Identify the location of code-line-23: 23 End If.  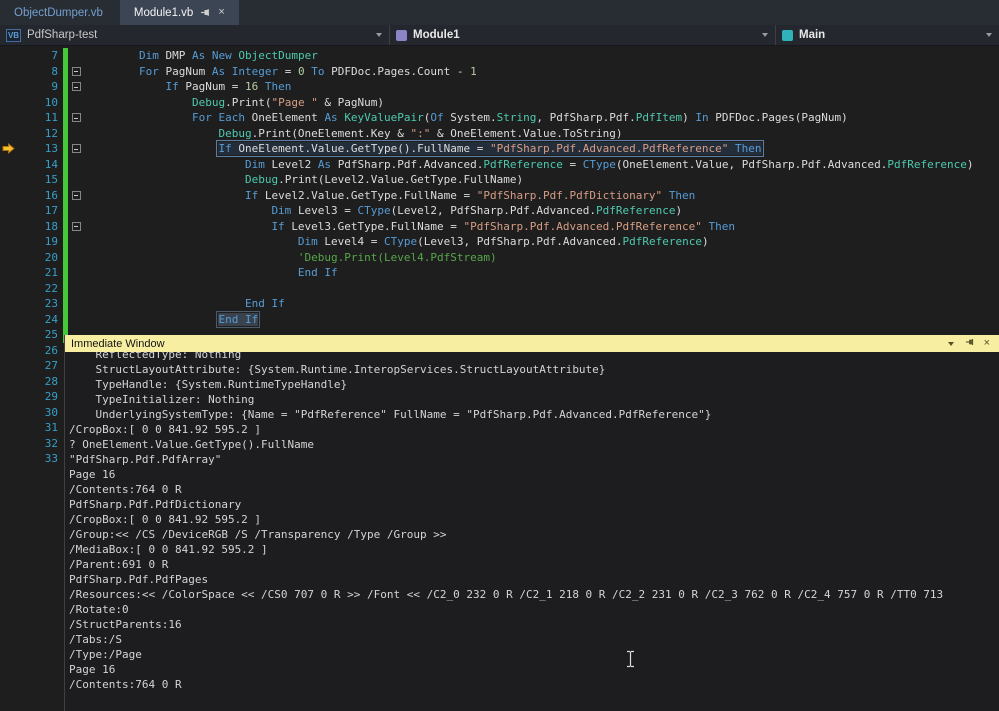
(499, 304).